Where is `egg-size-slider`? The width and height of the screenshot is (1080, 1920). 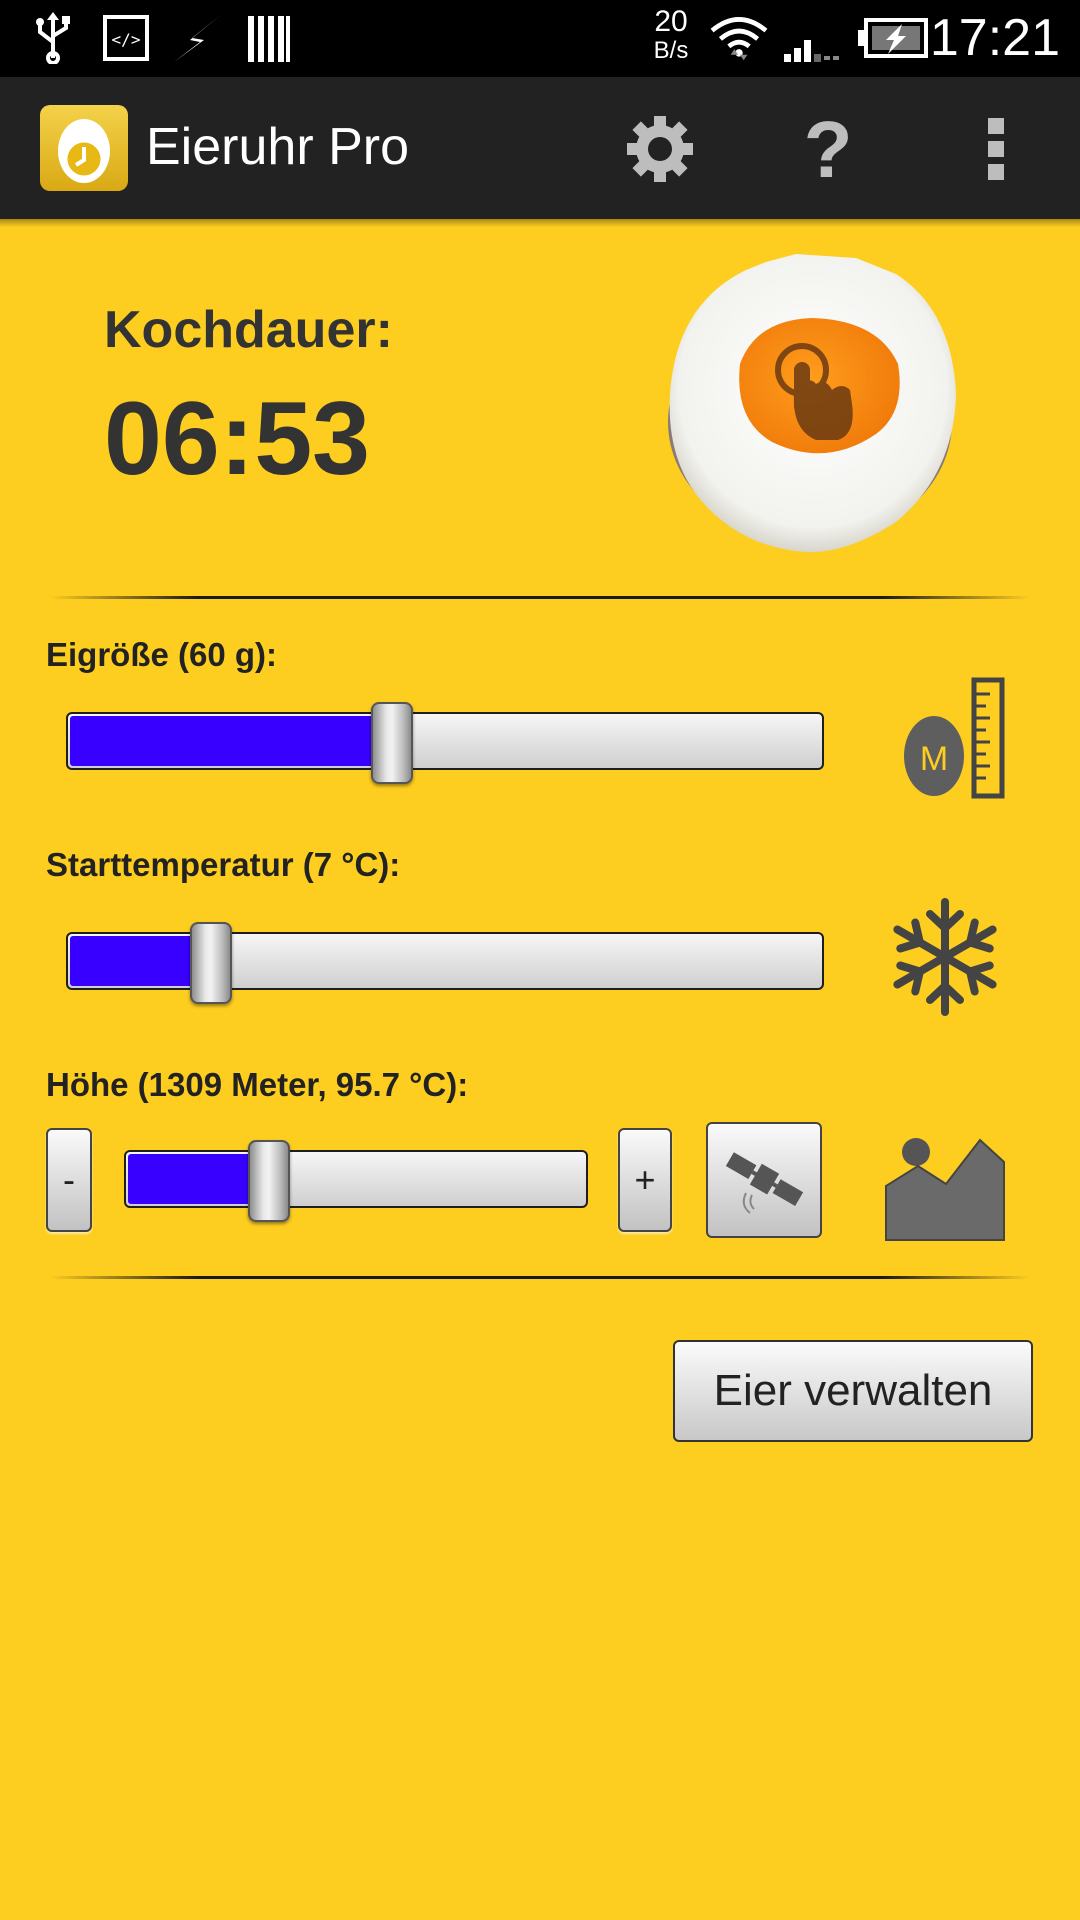 egg-size-slider is located at coordinates (445, 743).